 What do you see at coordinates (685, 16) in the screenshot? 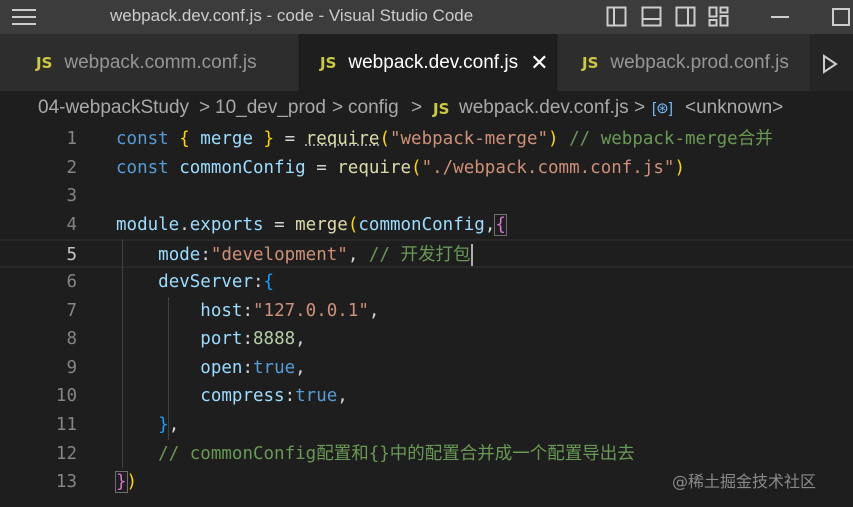
I see `toggle-secondary-sidebar-icon` at bounding box center [685, 16].